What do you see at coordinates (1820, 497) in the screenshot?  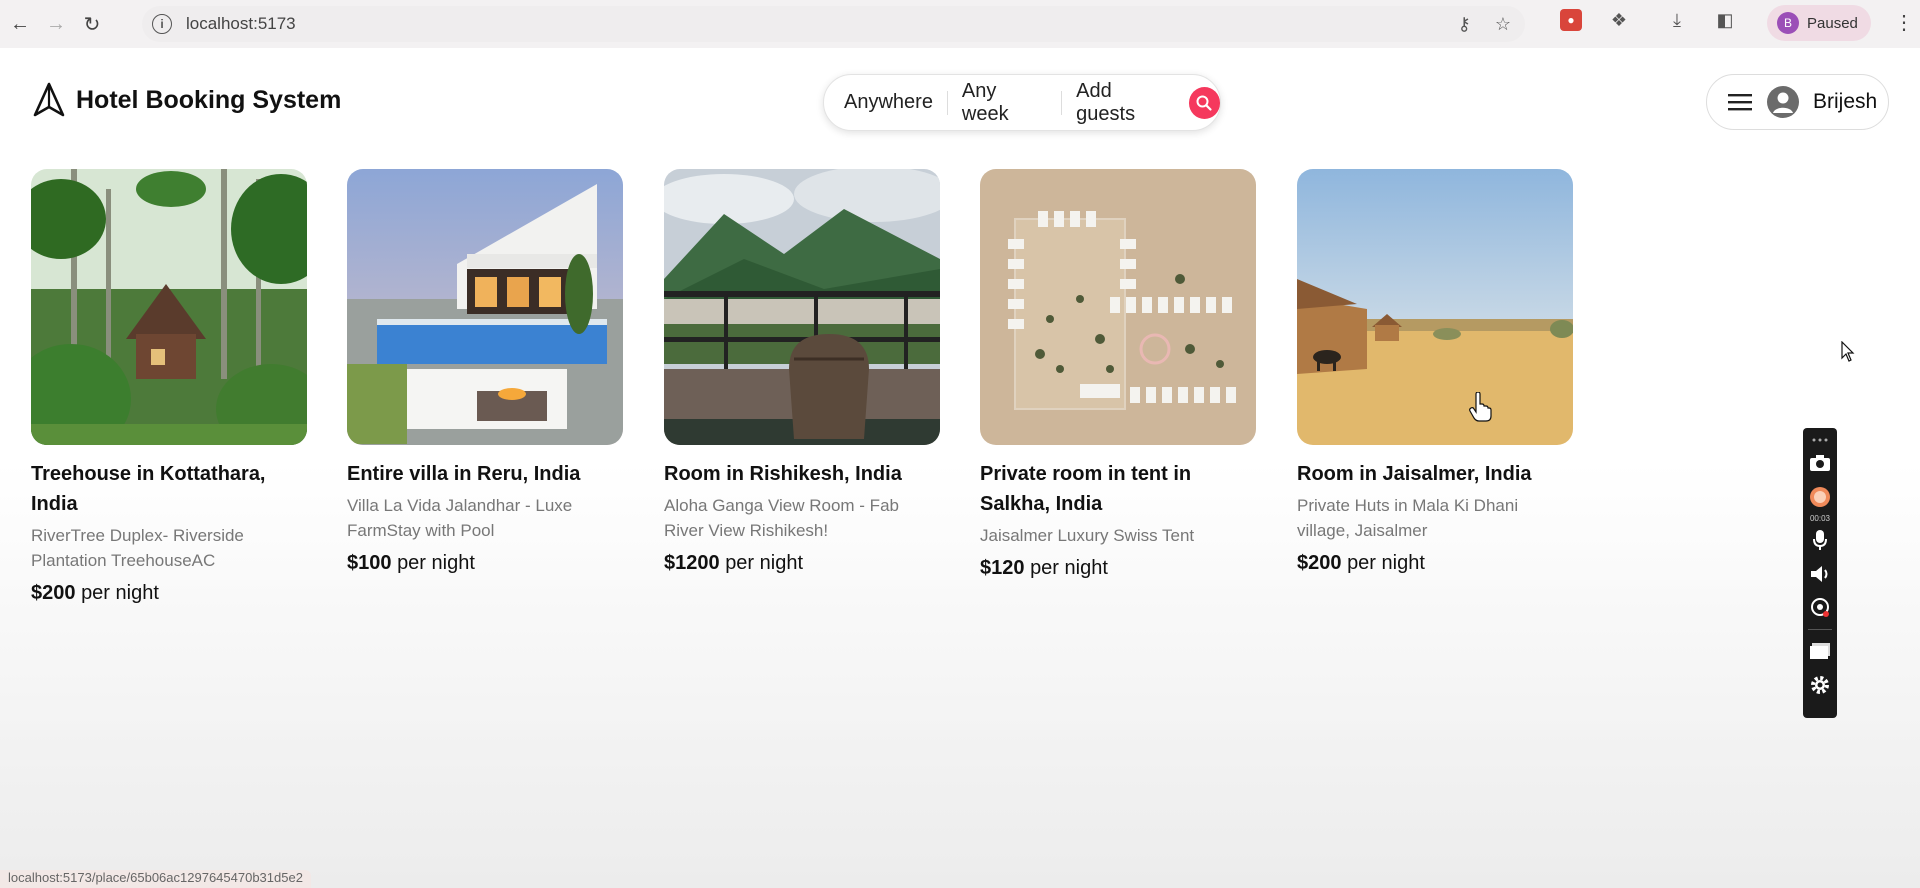 I see `record-icon` at bounding box center [1820, 497].